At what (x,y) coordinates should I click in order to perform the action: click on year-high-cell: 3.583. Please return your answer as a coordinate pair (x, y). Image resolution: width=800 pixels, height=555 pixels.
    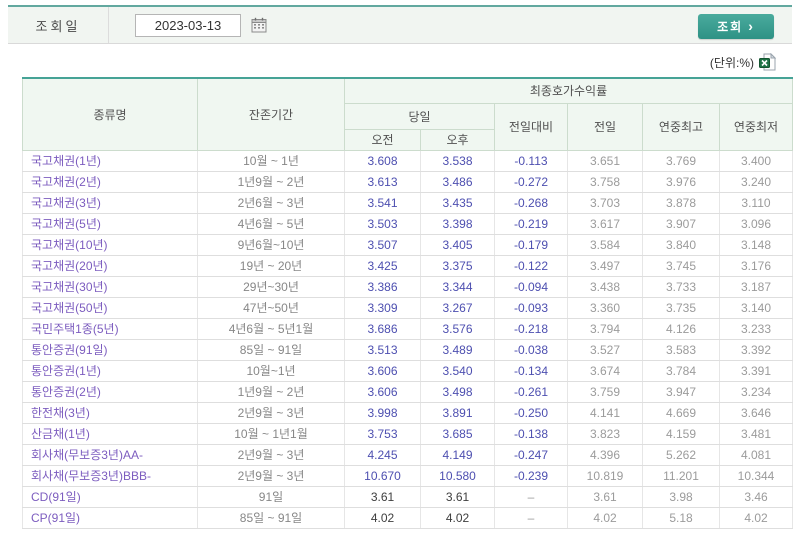
    Looking at the image, I should click on (681, 350).